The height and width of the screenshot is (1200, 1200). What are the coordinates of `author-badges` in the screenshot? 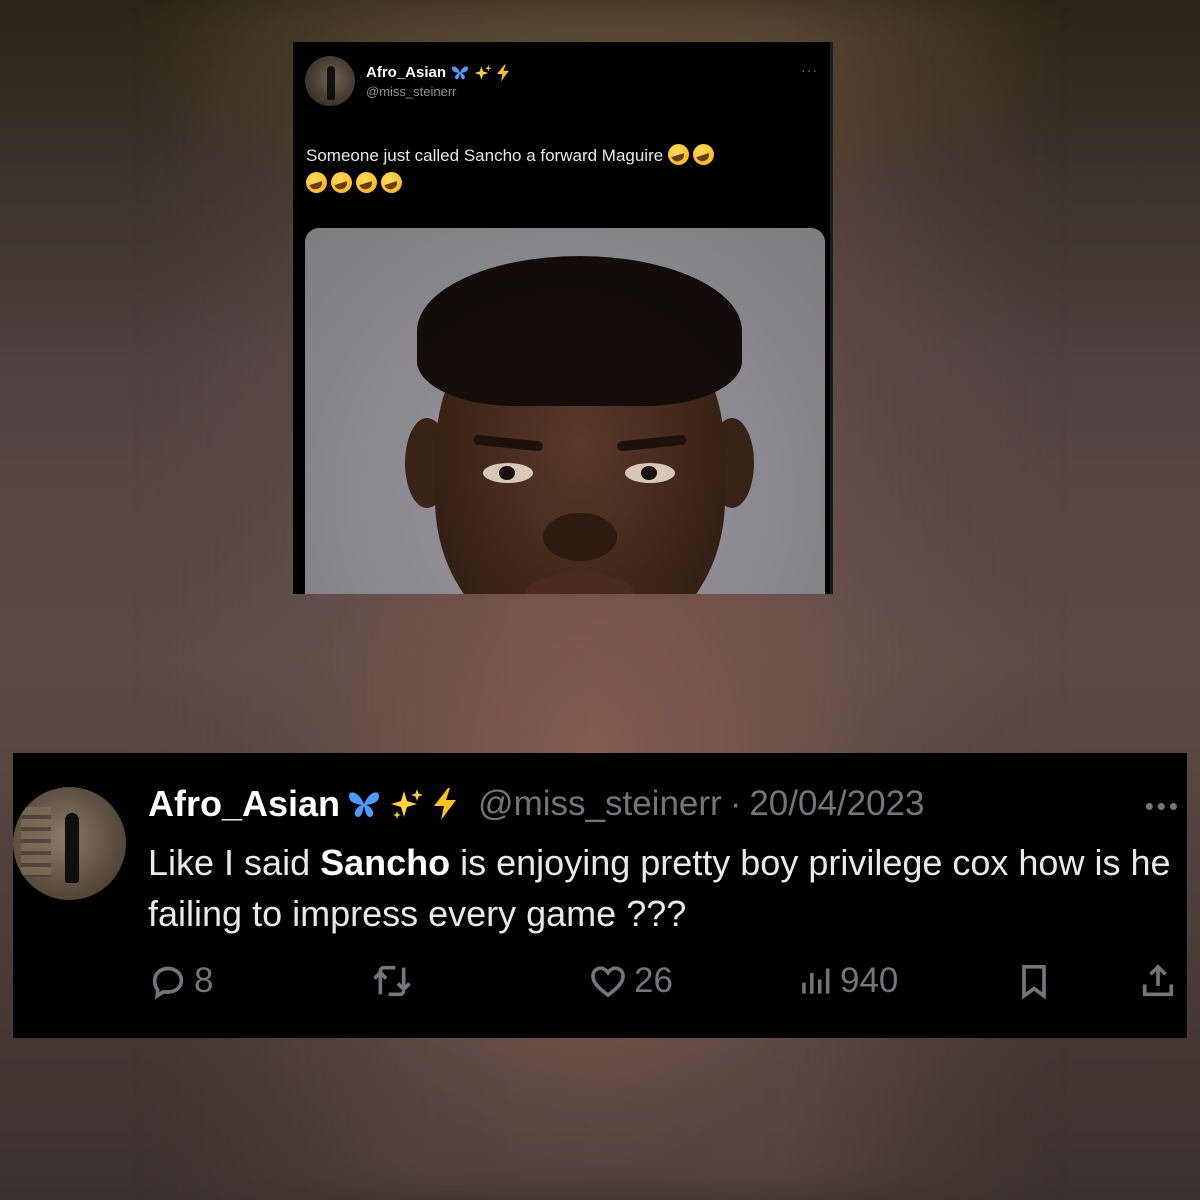 It's located at (402, 804).